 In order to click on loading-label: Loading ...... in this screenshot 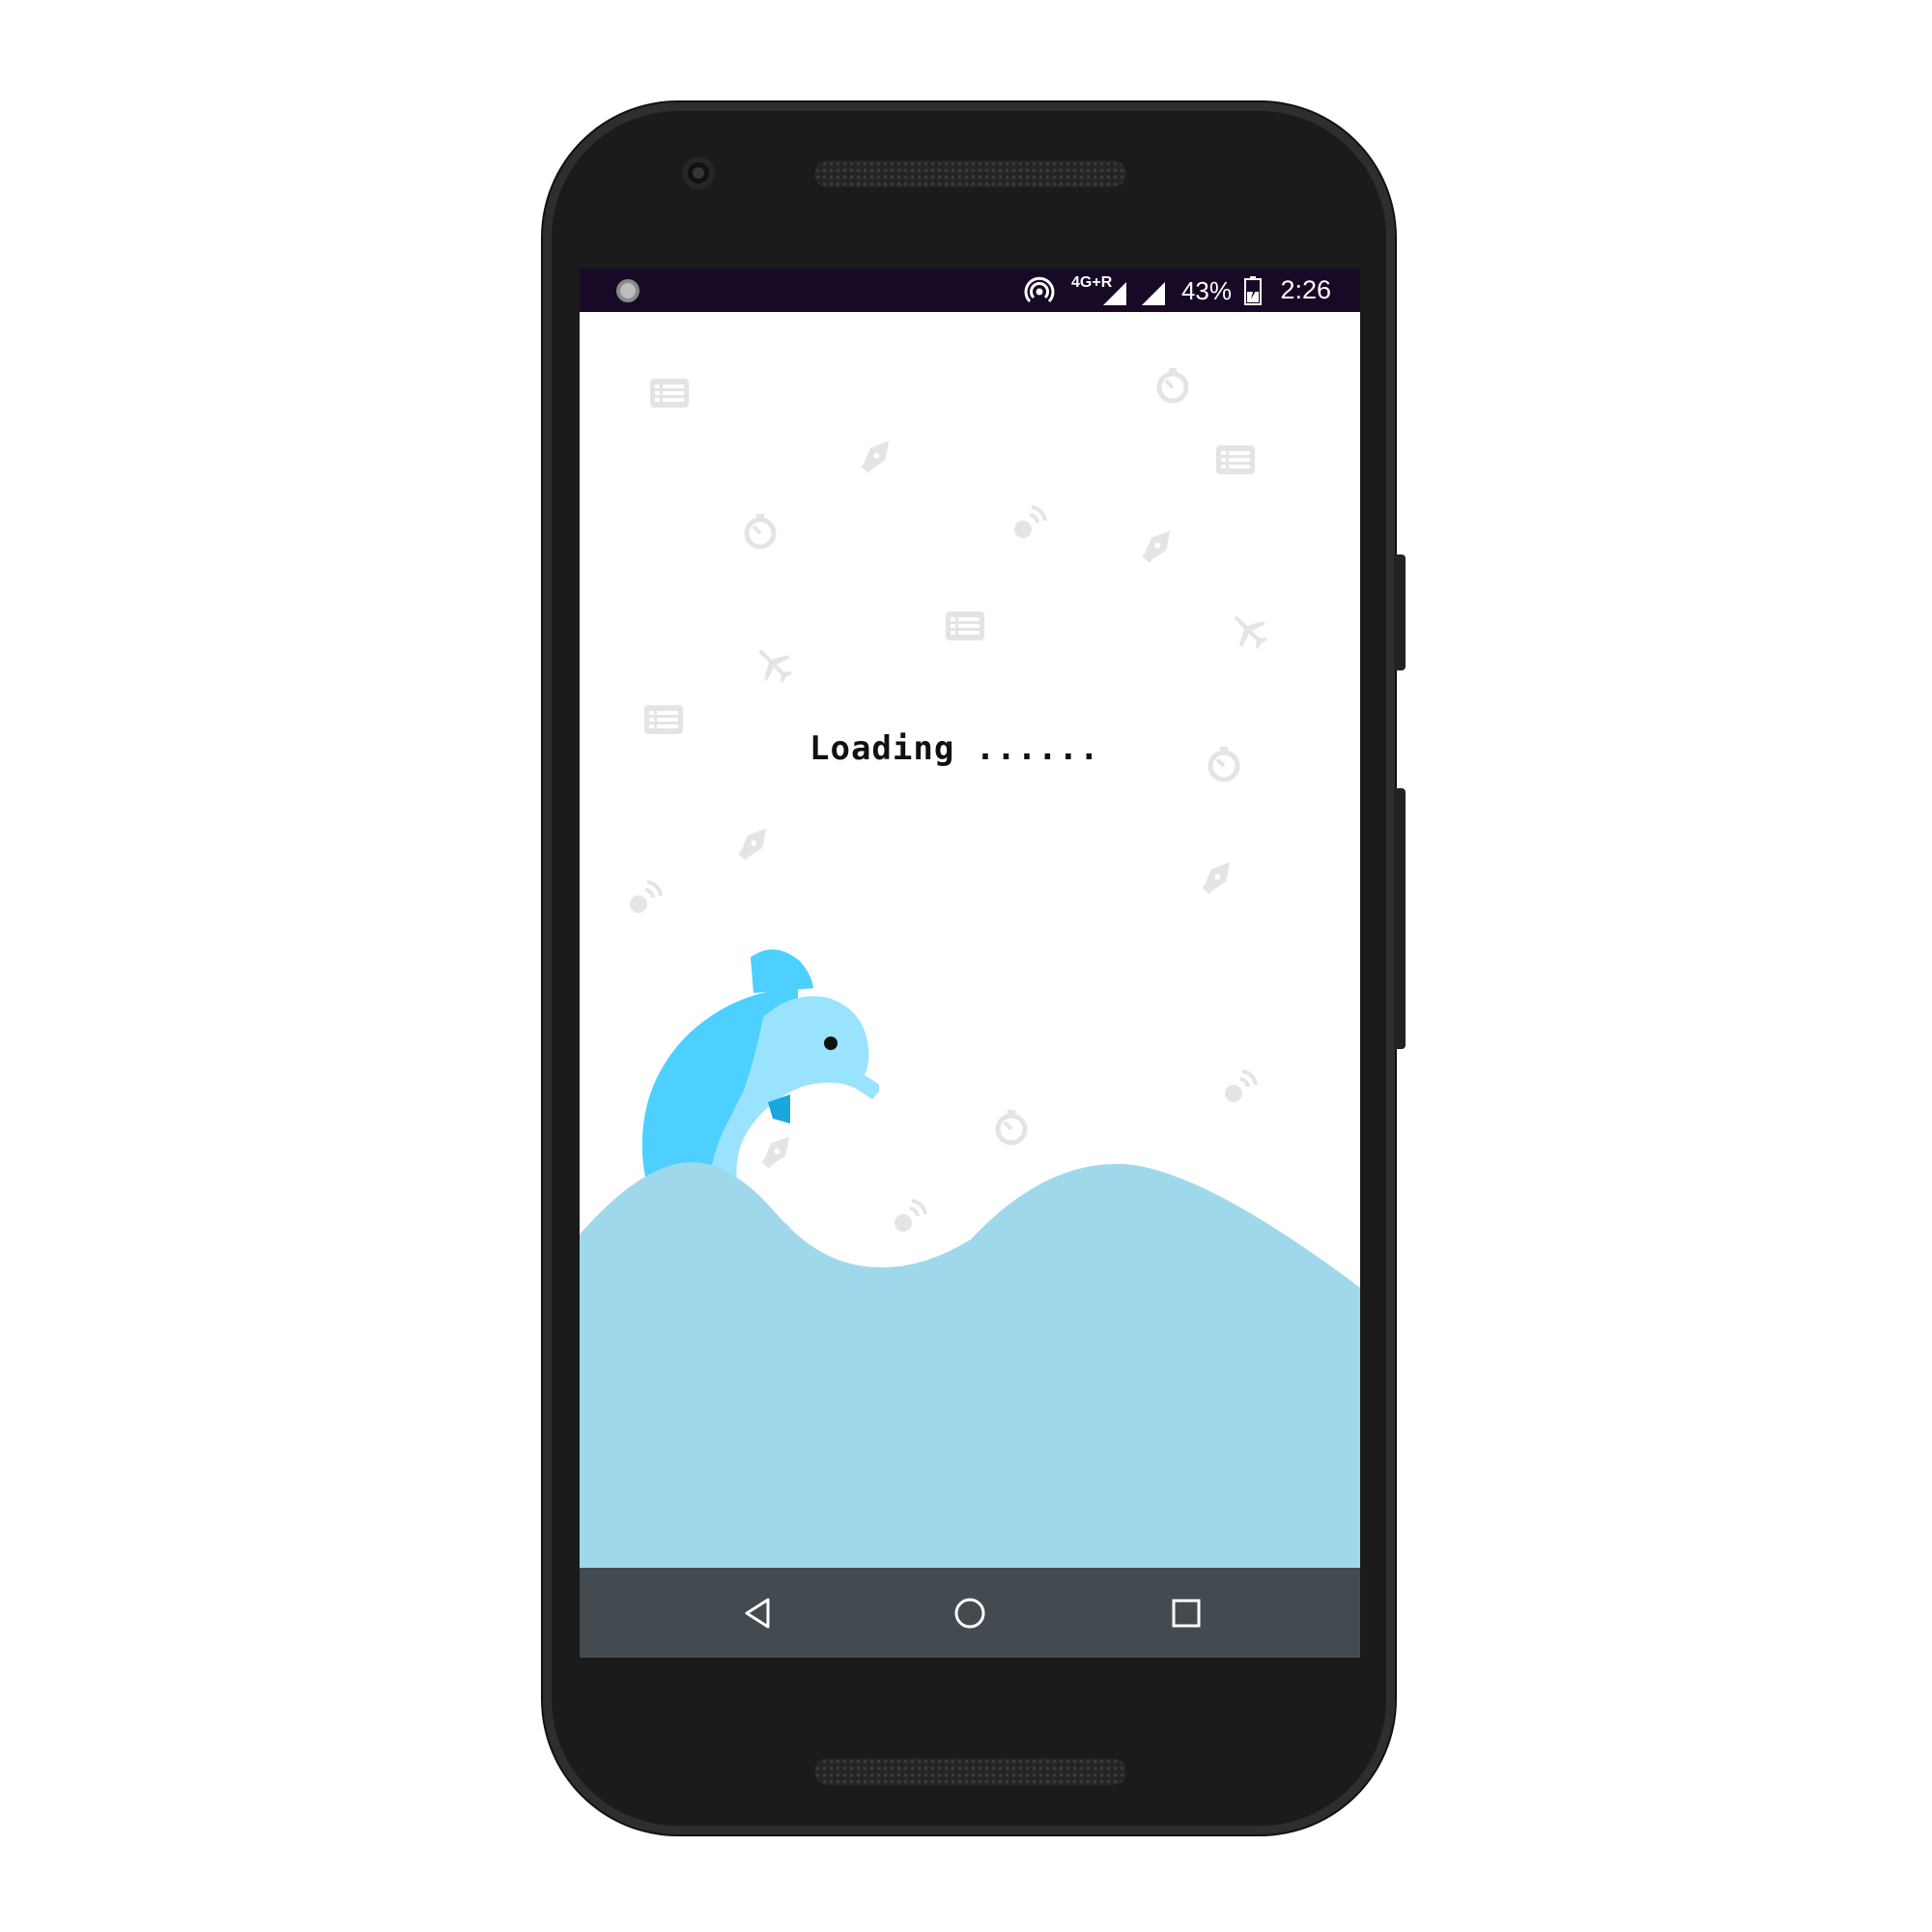, I will do `click(955, 748)`.